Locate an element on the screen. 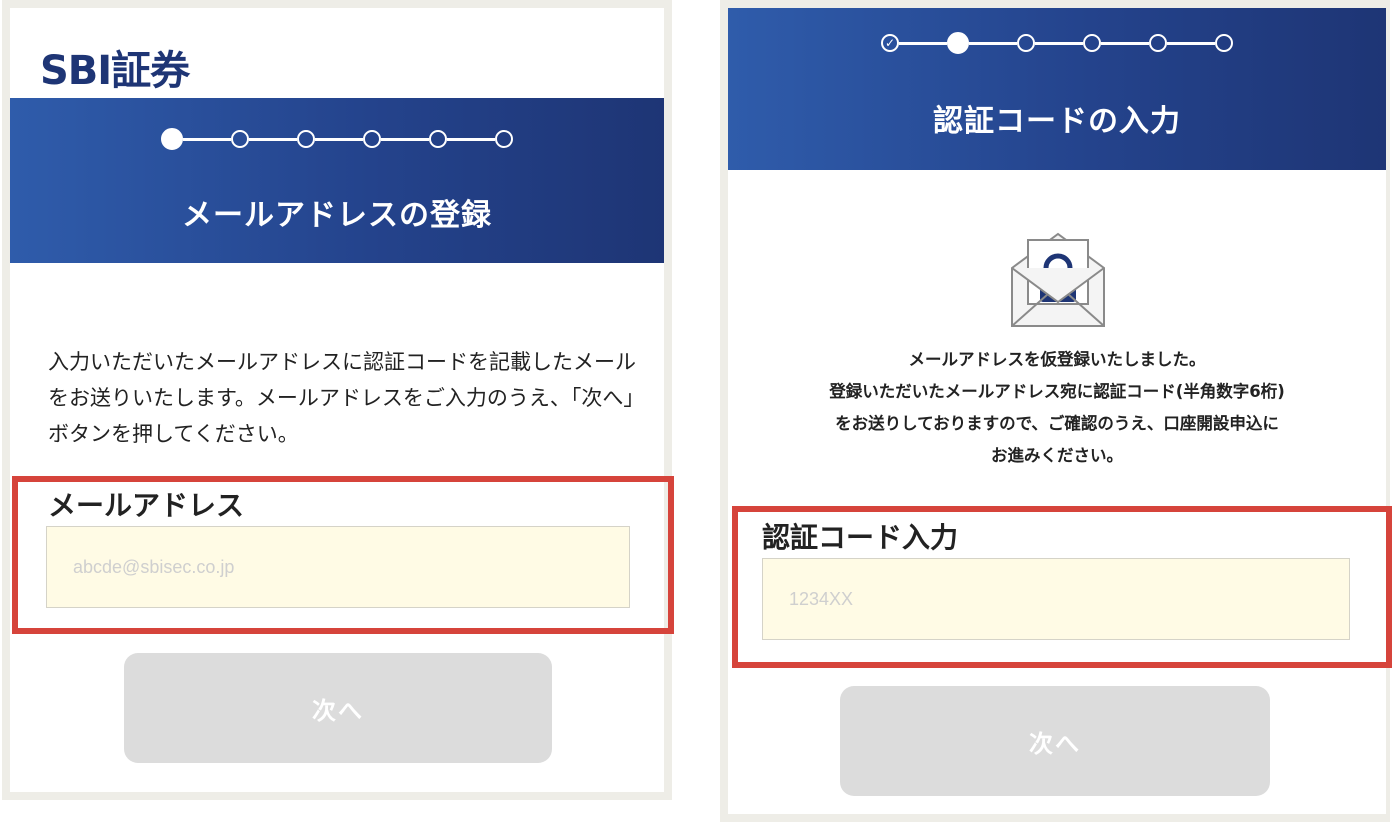  progress-stepper: ✓ is located at coordinates (1057, 43).